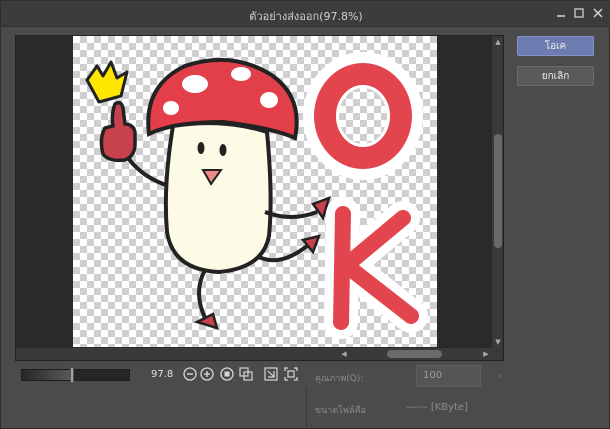  I want to click on quality-field: 100, so click(448, 376).